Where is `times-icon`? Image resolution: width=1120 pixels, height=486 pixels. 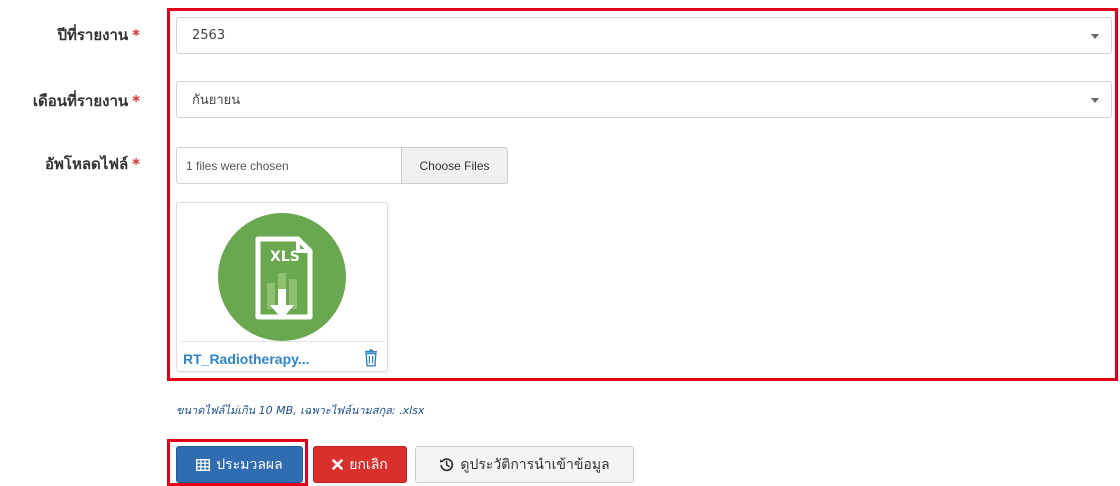
times-icon is located at coordinates (338, 464).